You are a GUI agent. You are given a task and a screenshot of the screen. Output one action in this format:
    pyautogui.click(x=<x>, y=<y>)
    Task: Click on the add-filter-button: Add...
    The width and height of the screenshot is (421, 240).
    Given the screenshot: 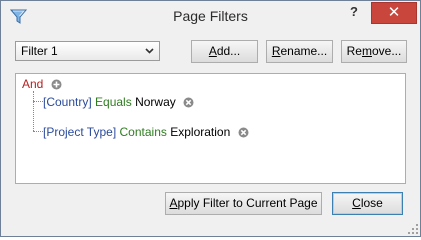 What is the action you would take?
    pyautogui.click(x=224, y=51)
    